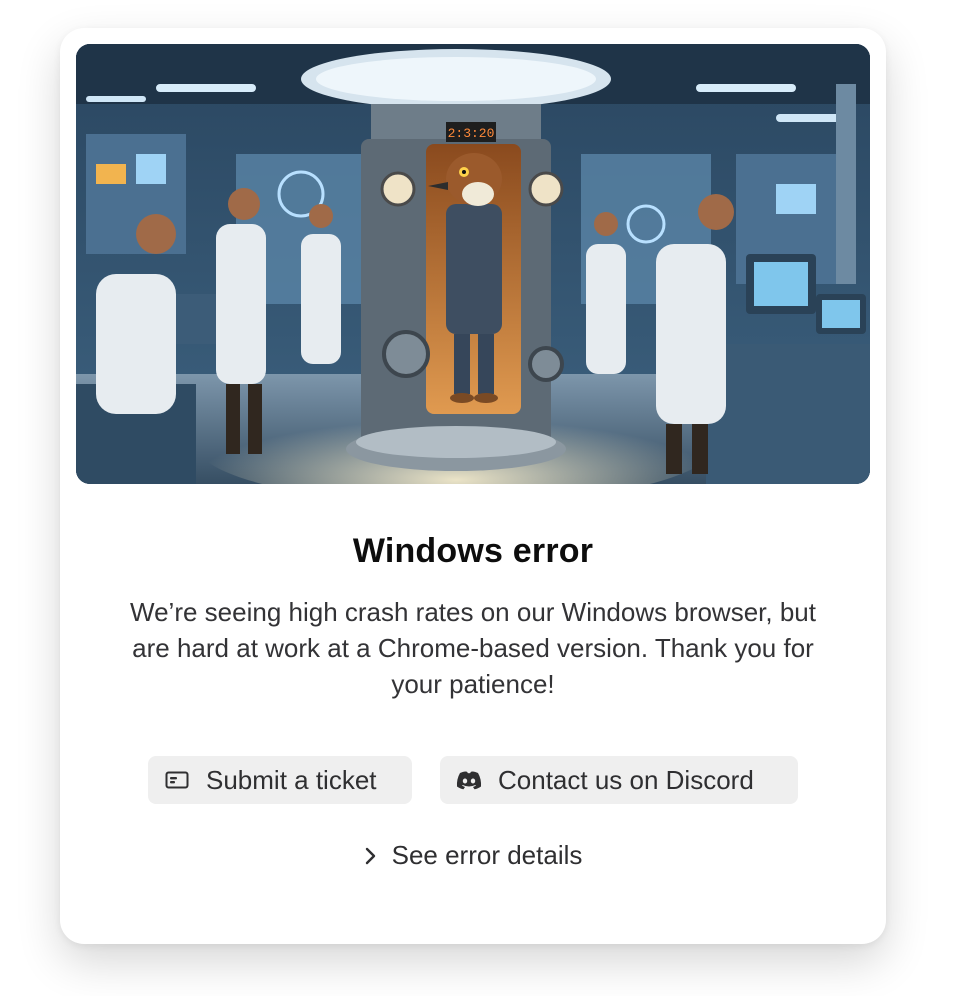 The height and width of the screenshot is (996, 961). I want to click on discord-icon, so click(469, 780).